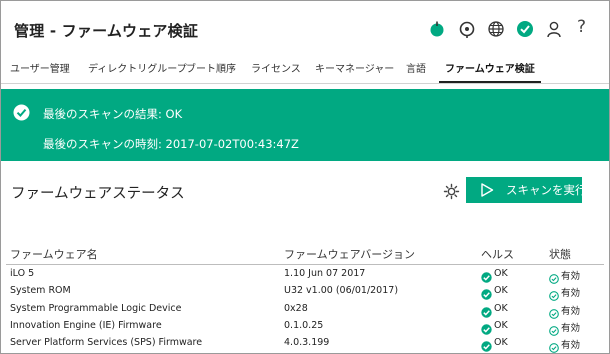  Describe the element at coordinates (560, 254) in the screenshot. I see `column-header-state: 状態` at that location.